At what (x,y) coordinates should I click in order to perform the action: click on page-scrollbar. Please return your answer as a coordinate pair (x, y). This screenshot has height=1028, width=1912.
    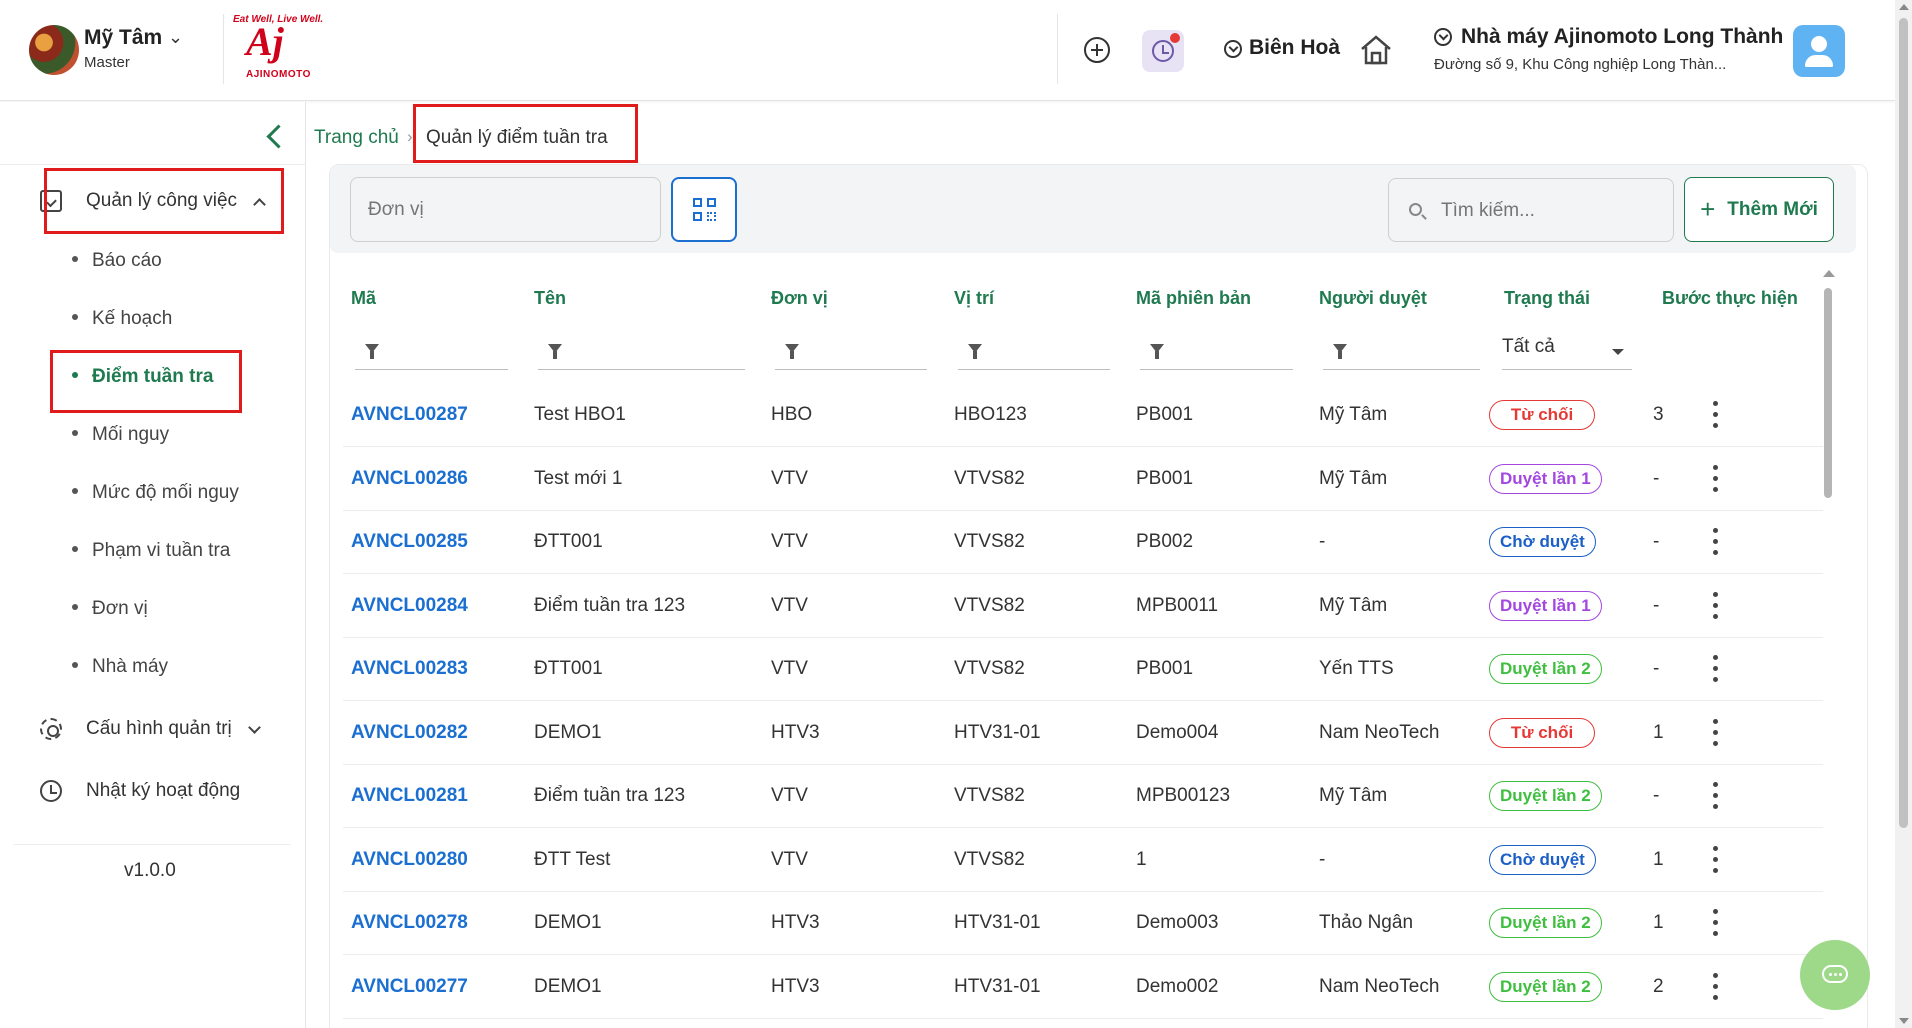
    Looking at the image, I should click on (1903, 514).